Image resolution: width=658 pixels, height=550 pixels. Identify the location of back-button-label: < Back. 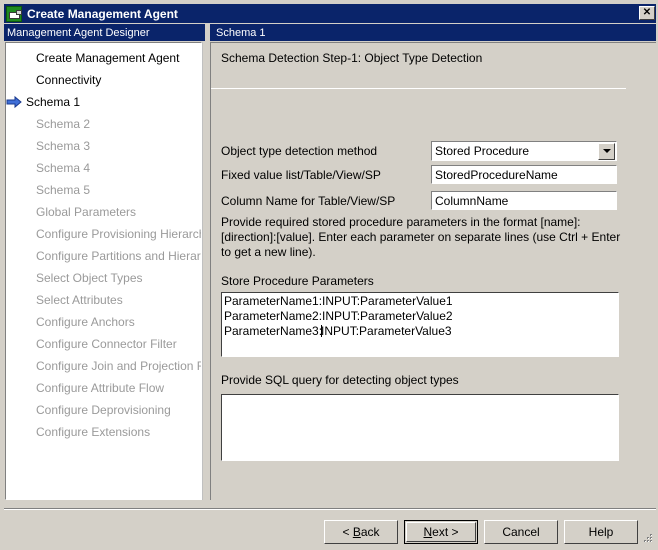
(361, 532).